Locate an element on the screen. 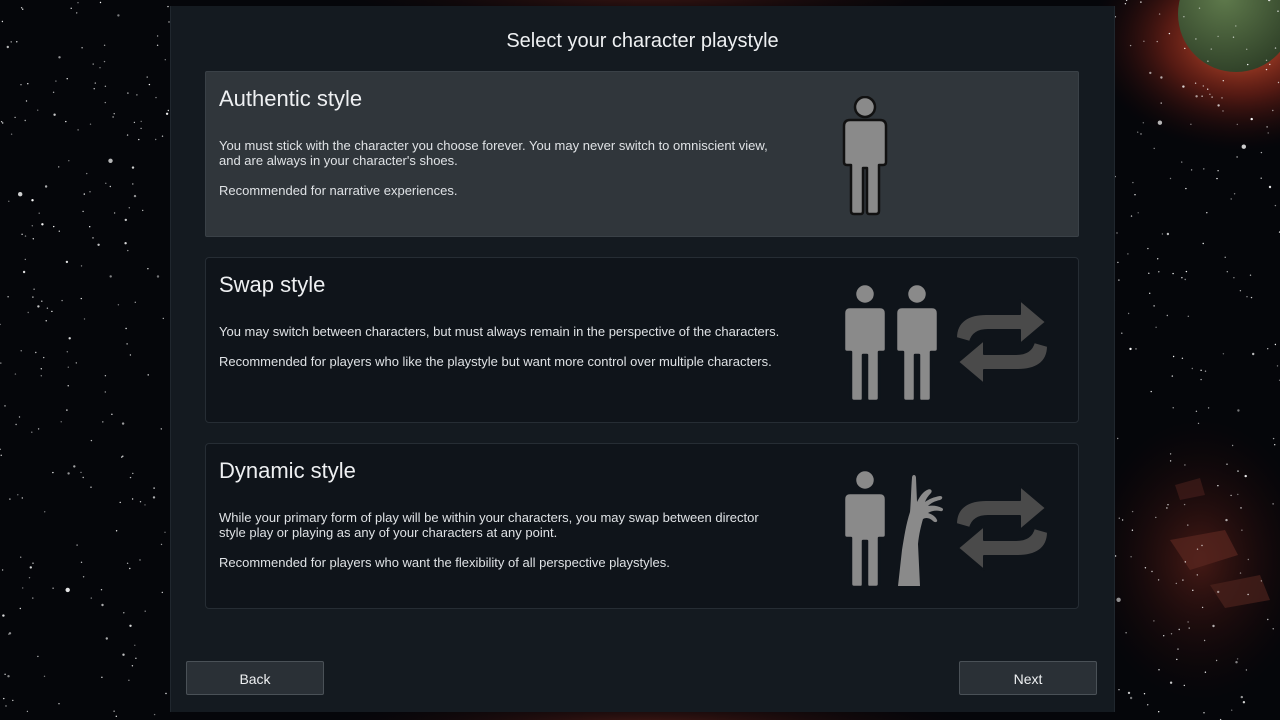  swap-arrows-icon is located at coordinates (1002, 342).